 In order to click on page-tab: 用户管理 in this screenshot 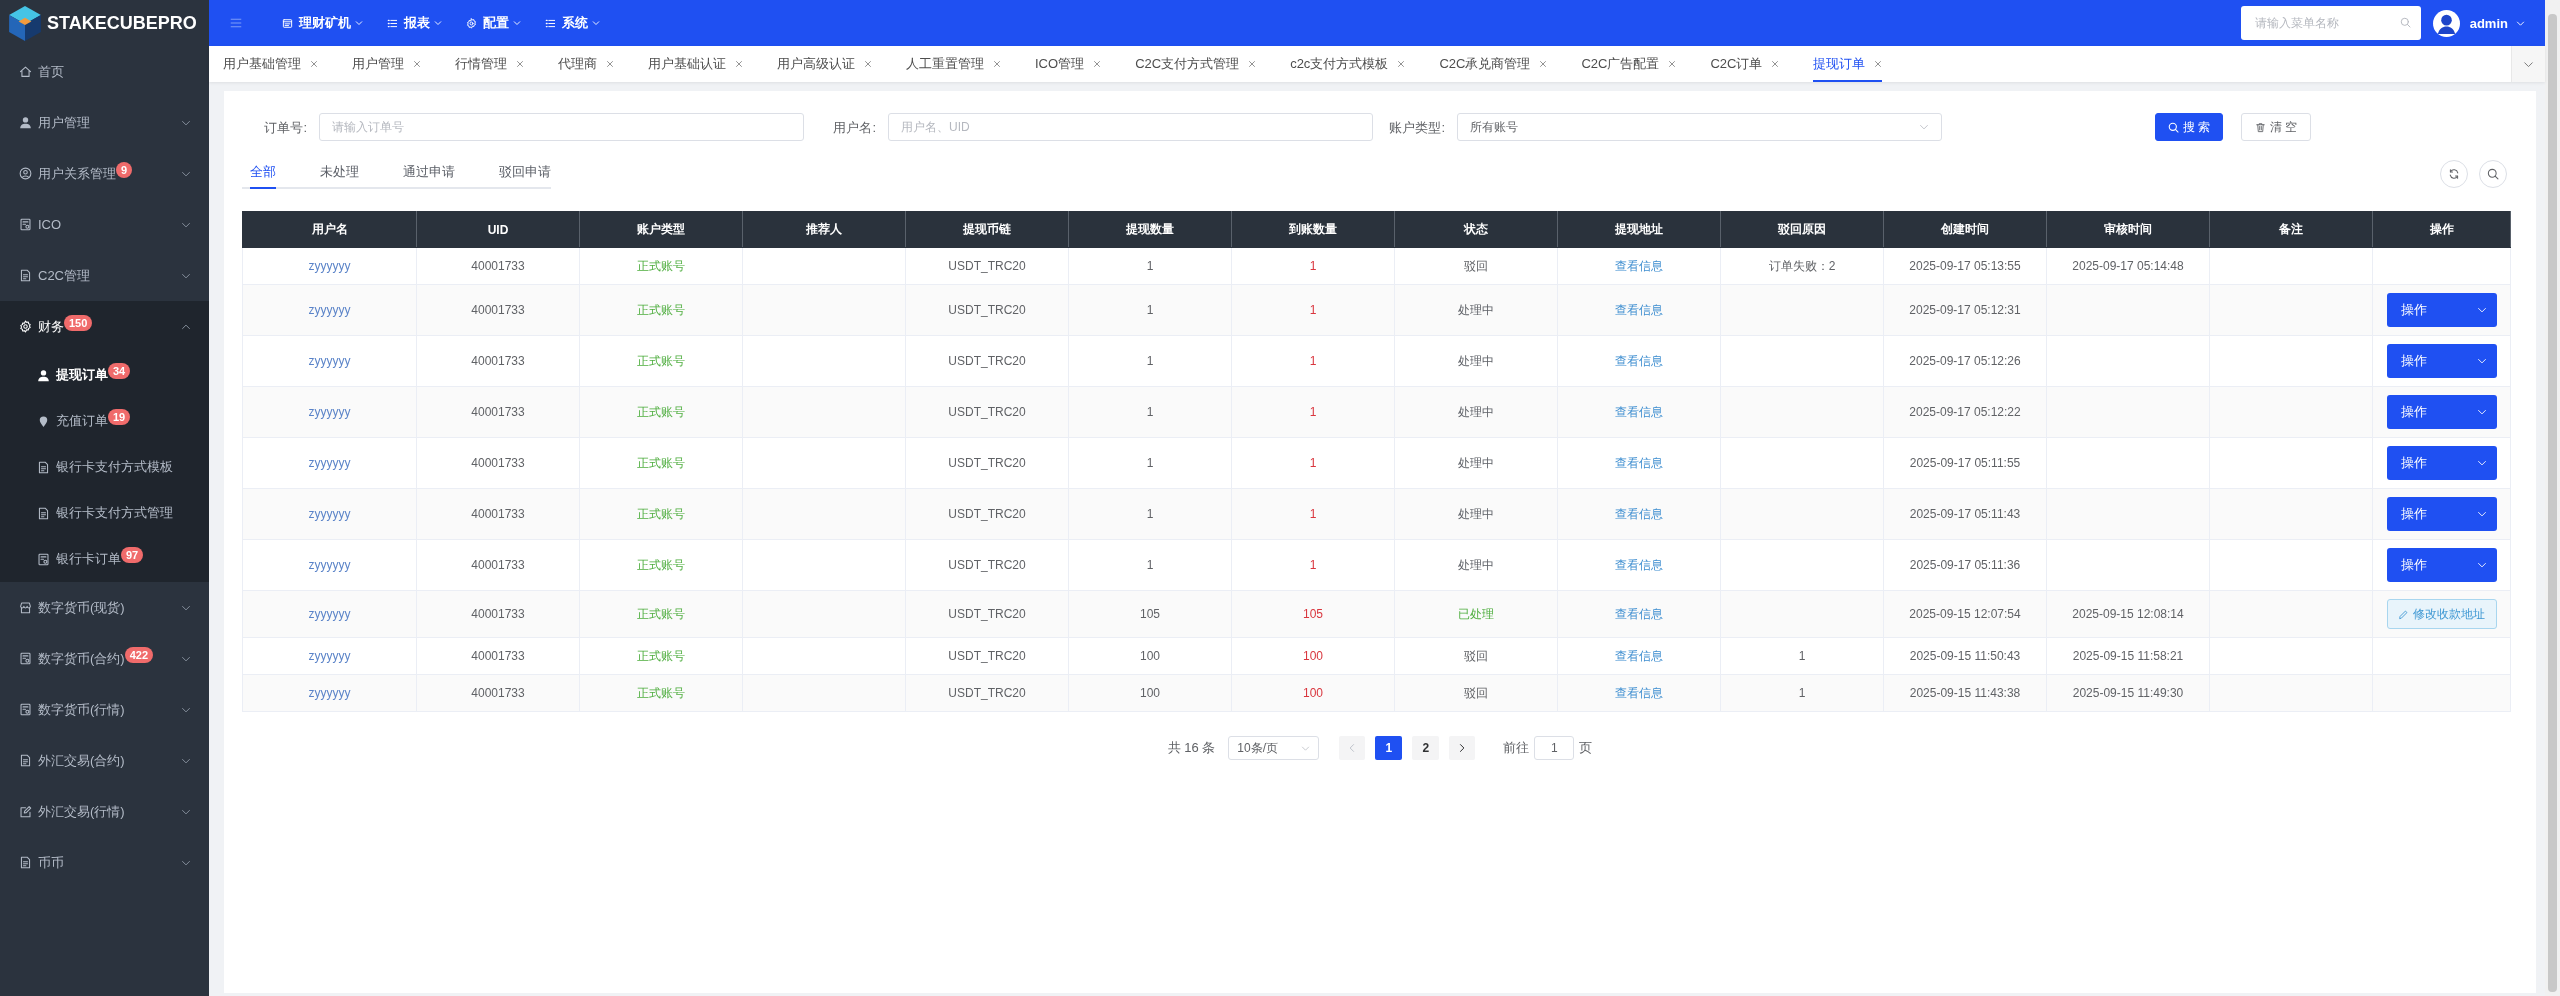, I will do `click(386, 64)`.